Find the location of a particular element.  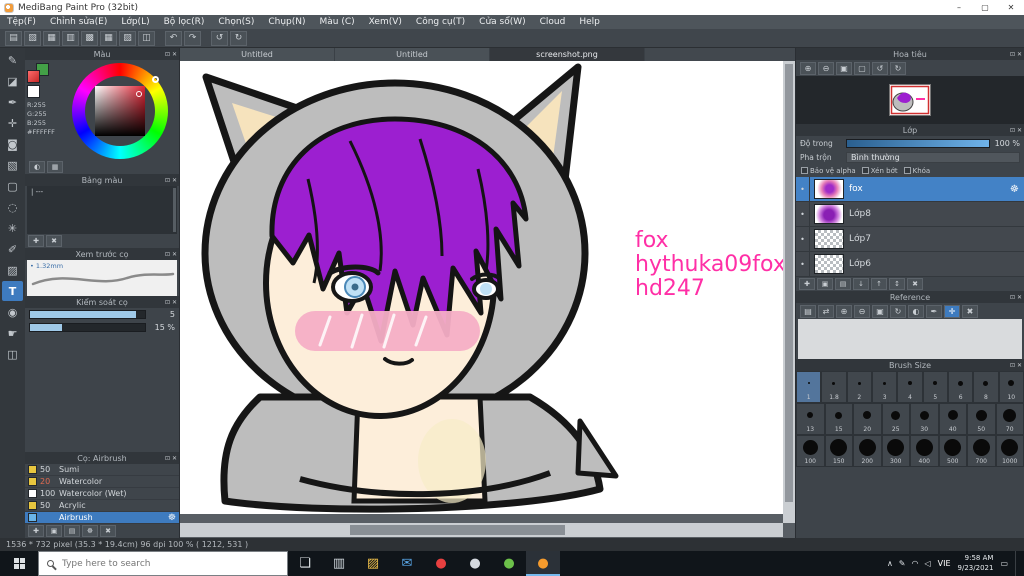

brush-size-30: 30 is located at coordinates (924, 419).